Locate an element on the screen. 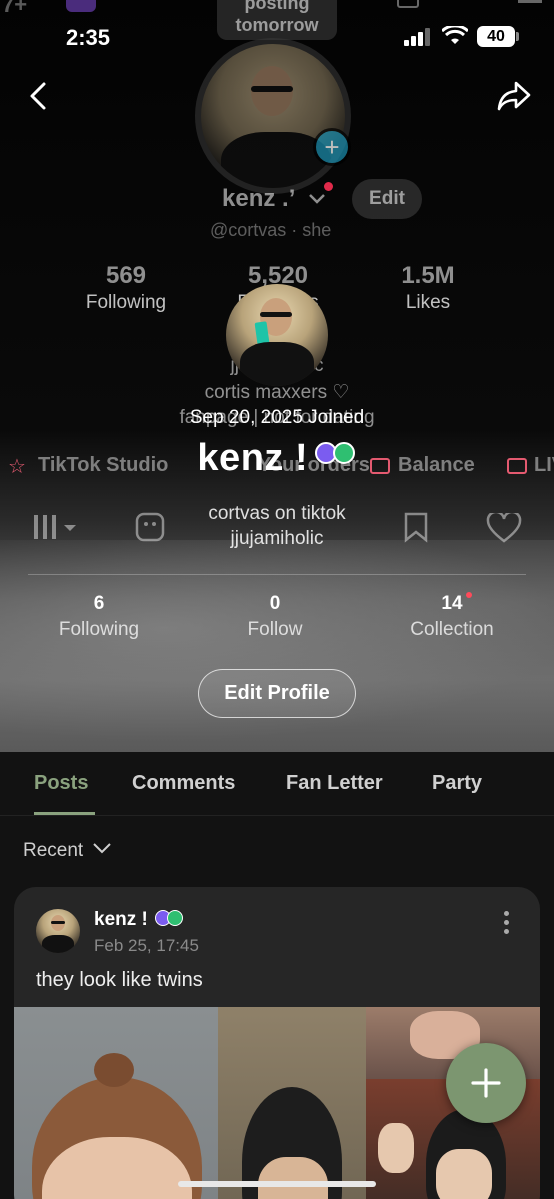 The width and height of the screenshot is (554, 1199). tiktok-edit-button: Edit is located at coordinates (387, 199).